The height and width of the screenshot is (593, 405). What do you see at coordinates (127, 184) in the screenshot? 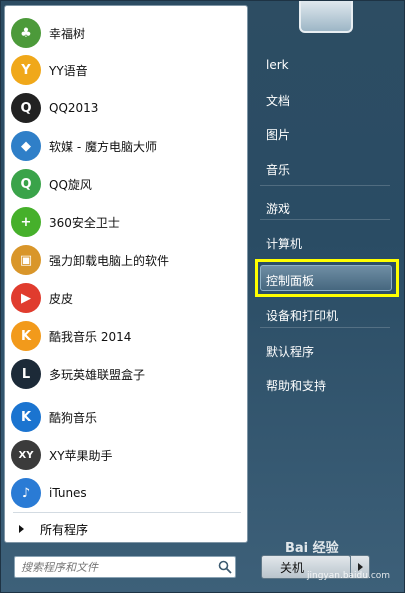
I see `program-item: Q QQ旋风` at bounding box center [127, 184].